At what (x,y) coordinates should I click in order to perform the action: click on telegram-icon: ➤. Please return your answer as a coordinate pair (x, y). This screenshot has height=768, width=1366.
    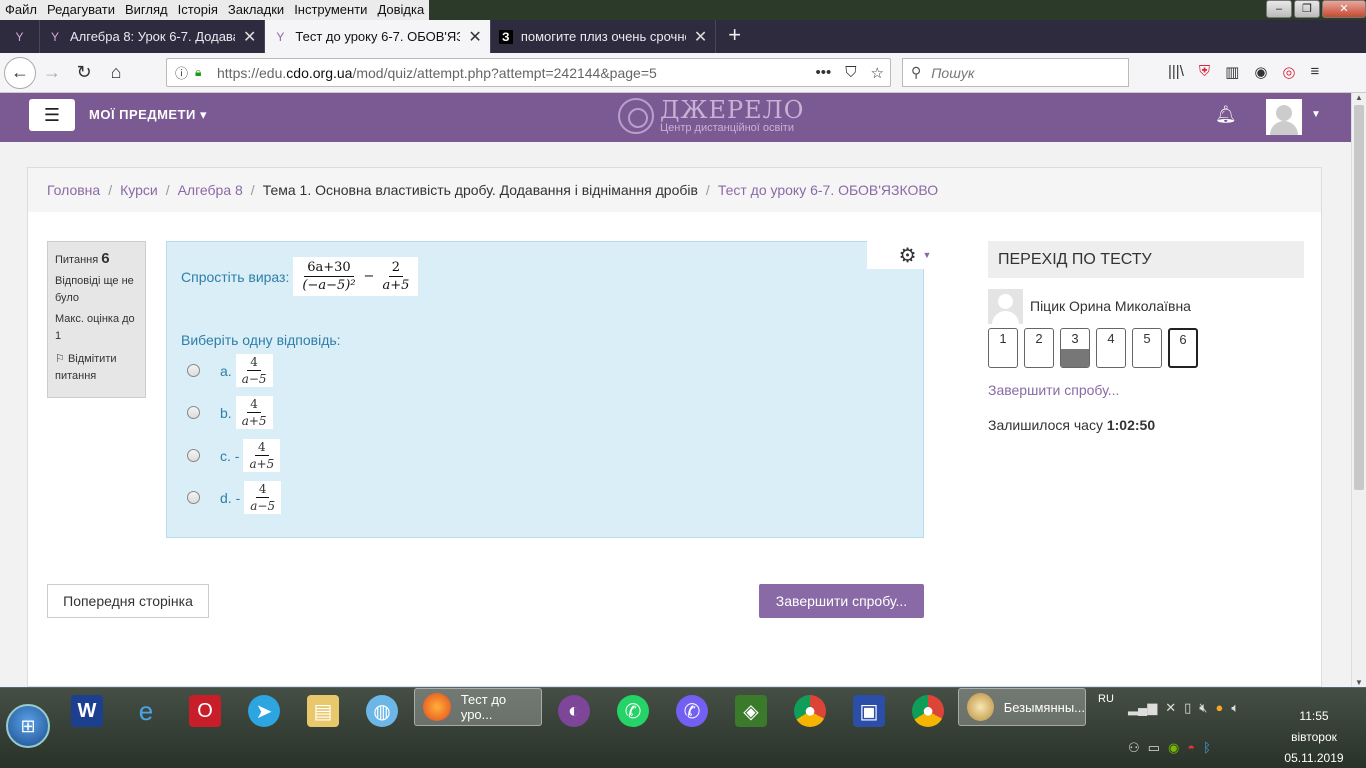
    Looking at the image, I should click on (264, 711).